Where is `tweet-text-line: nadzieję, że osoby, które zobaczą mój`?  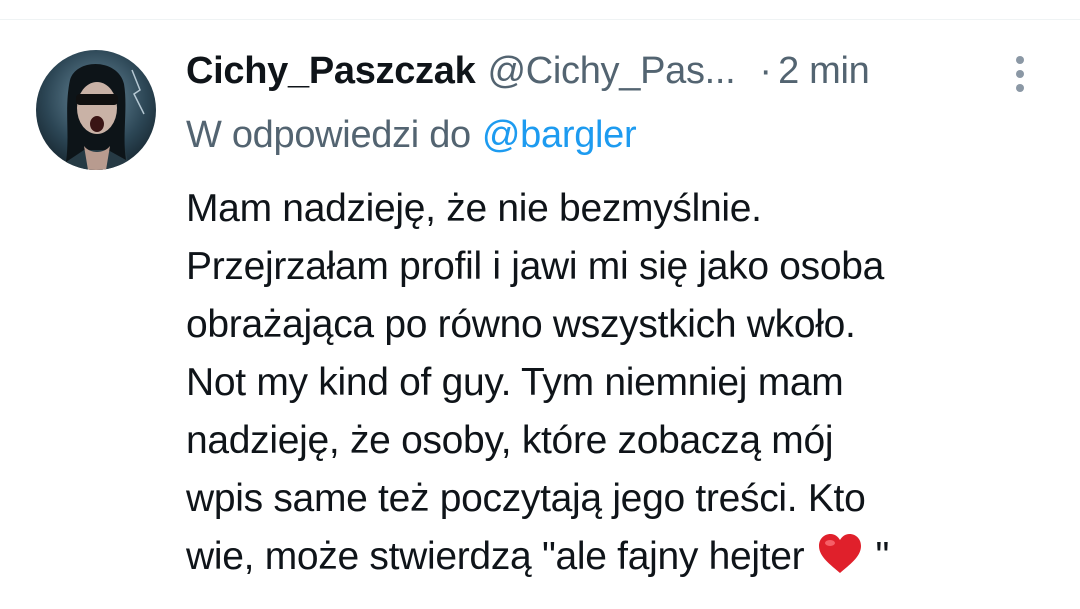 tweet-text-line: nadzieję, że osoby, które zobaczą mój is located at coordinates (510, 440).